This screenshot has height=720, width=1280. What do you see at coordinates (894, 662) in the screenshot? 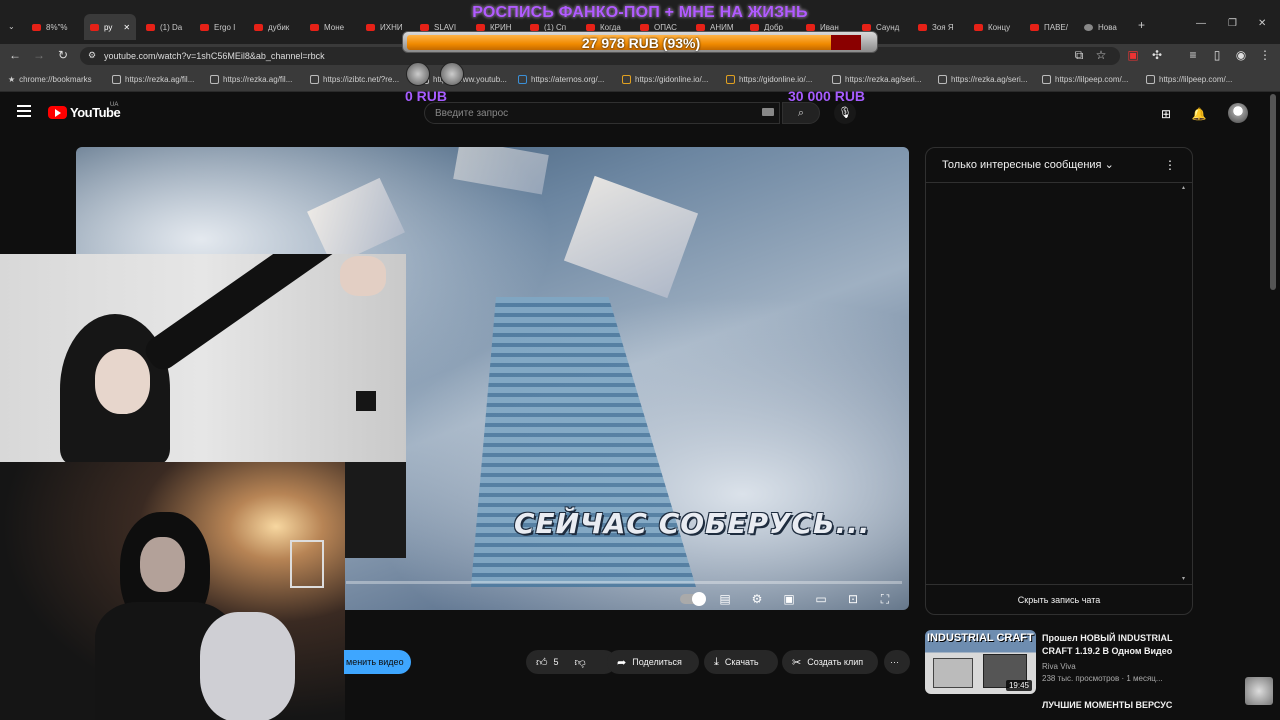
I see `more-dots-icon: ···` at bounding box center [894, 662].